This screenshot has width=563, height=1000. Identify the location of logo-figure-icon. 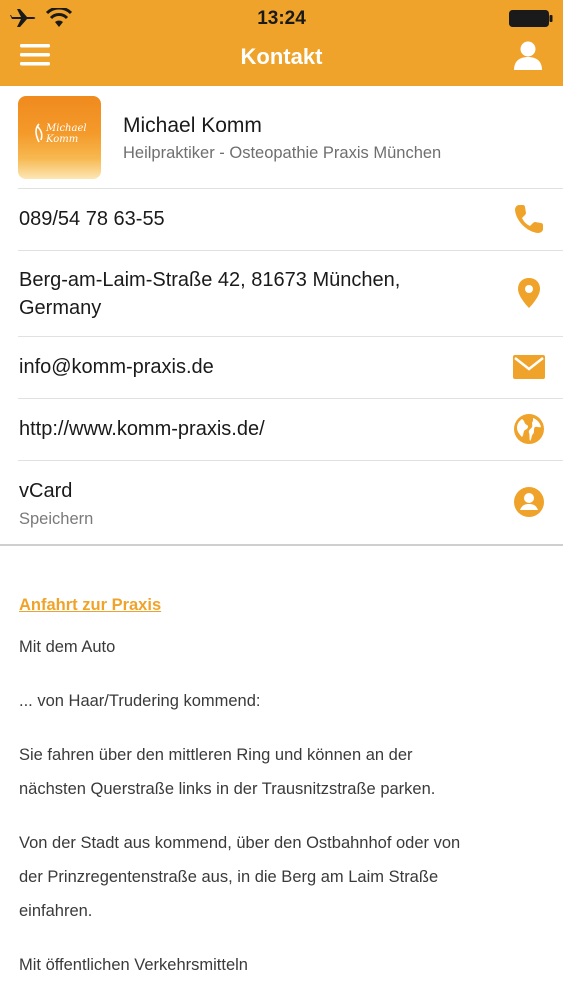
(39, 133).